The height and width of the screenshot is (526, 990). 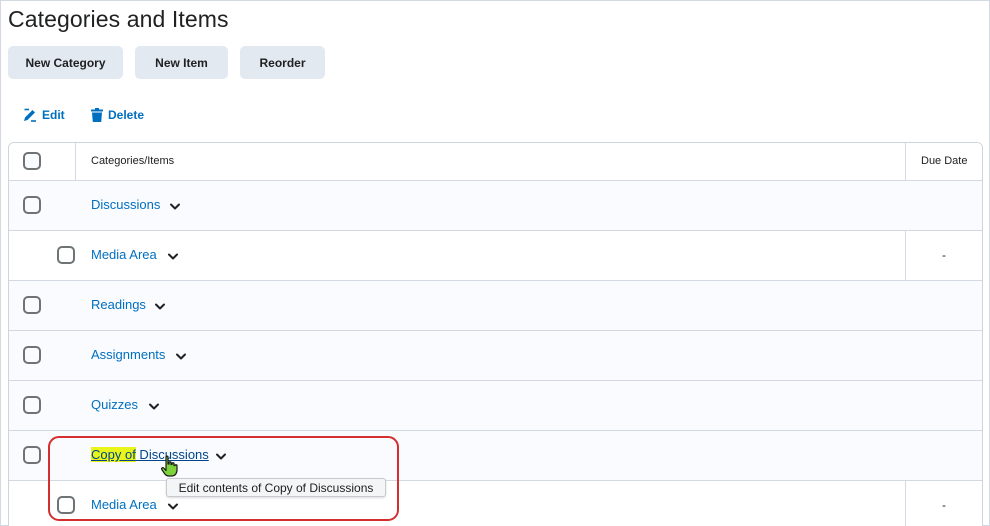 What do you see at coordinates (181, 62) in the screenshot?
I see `new-item-button: New Item` at bounding box center [181, 62].